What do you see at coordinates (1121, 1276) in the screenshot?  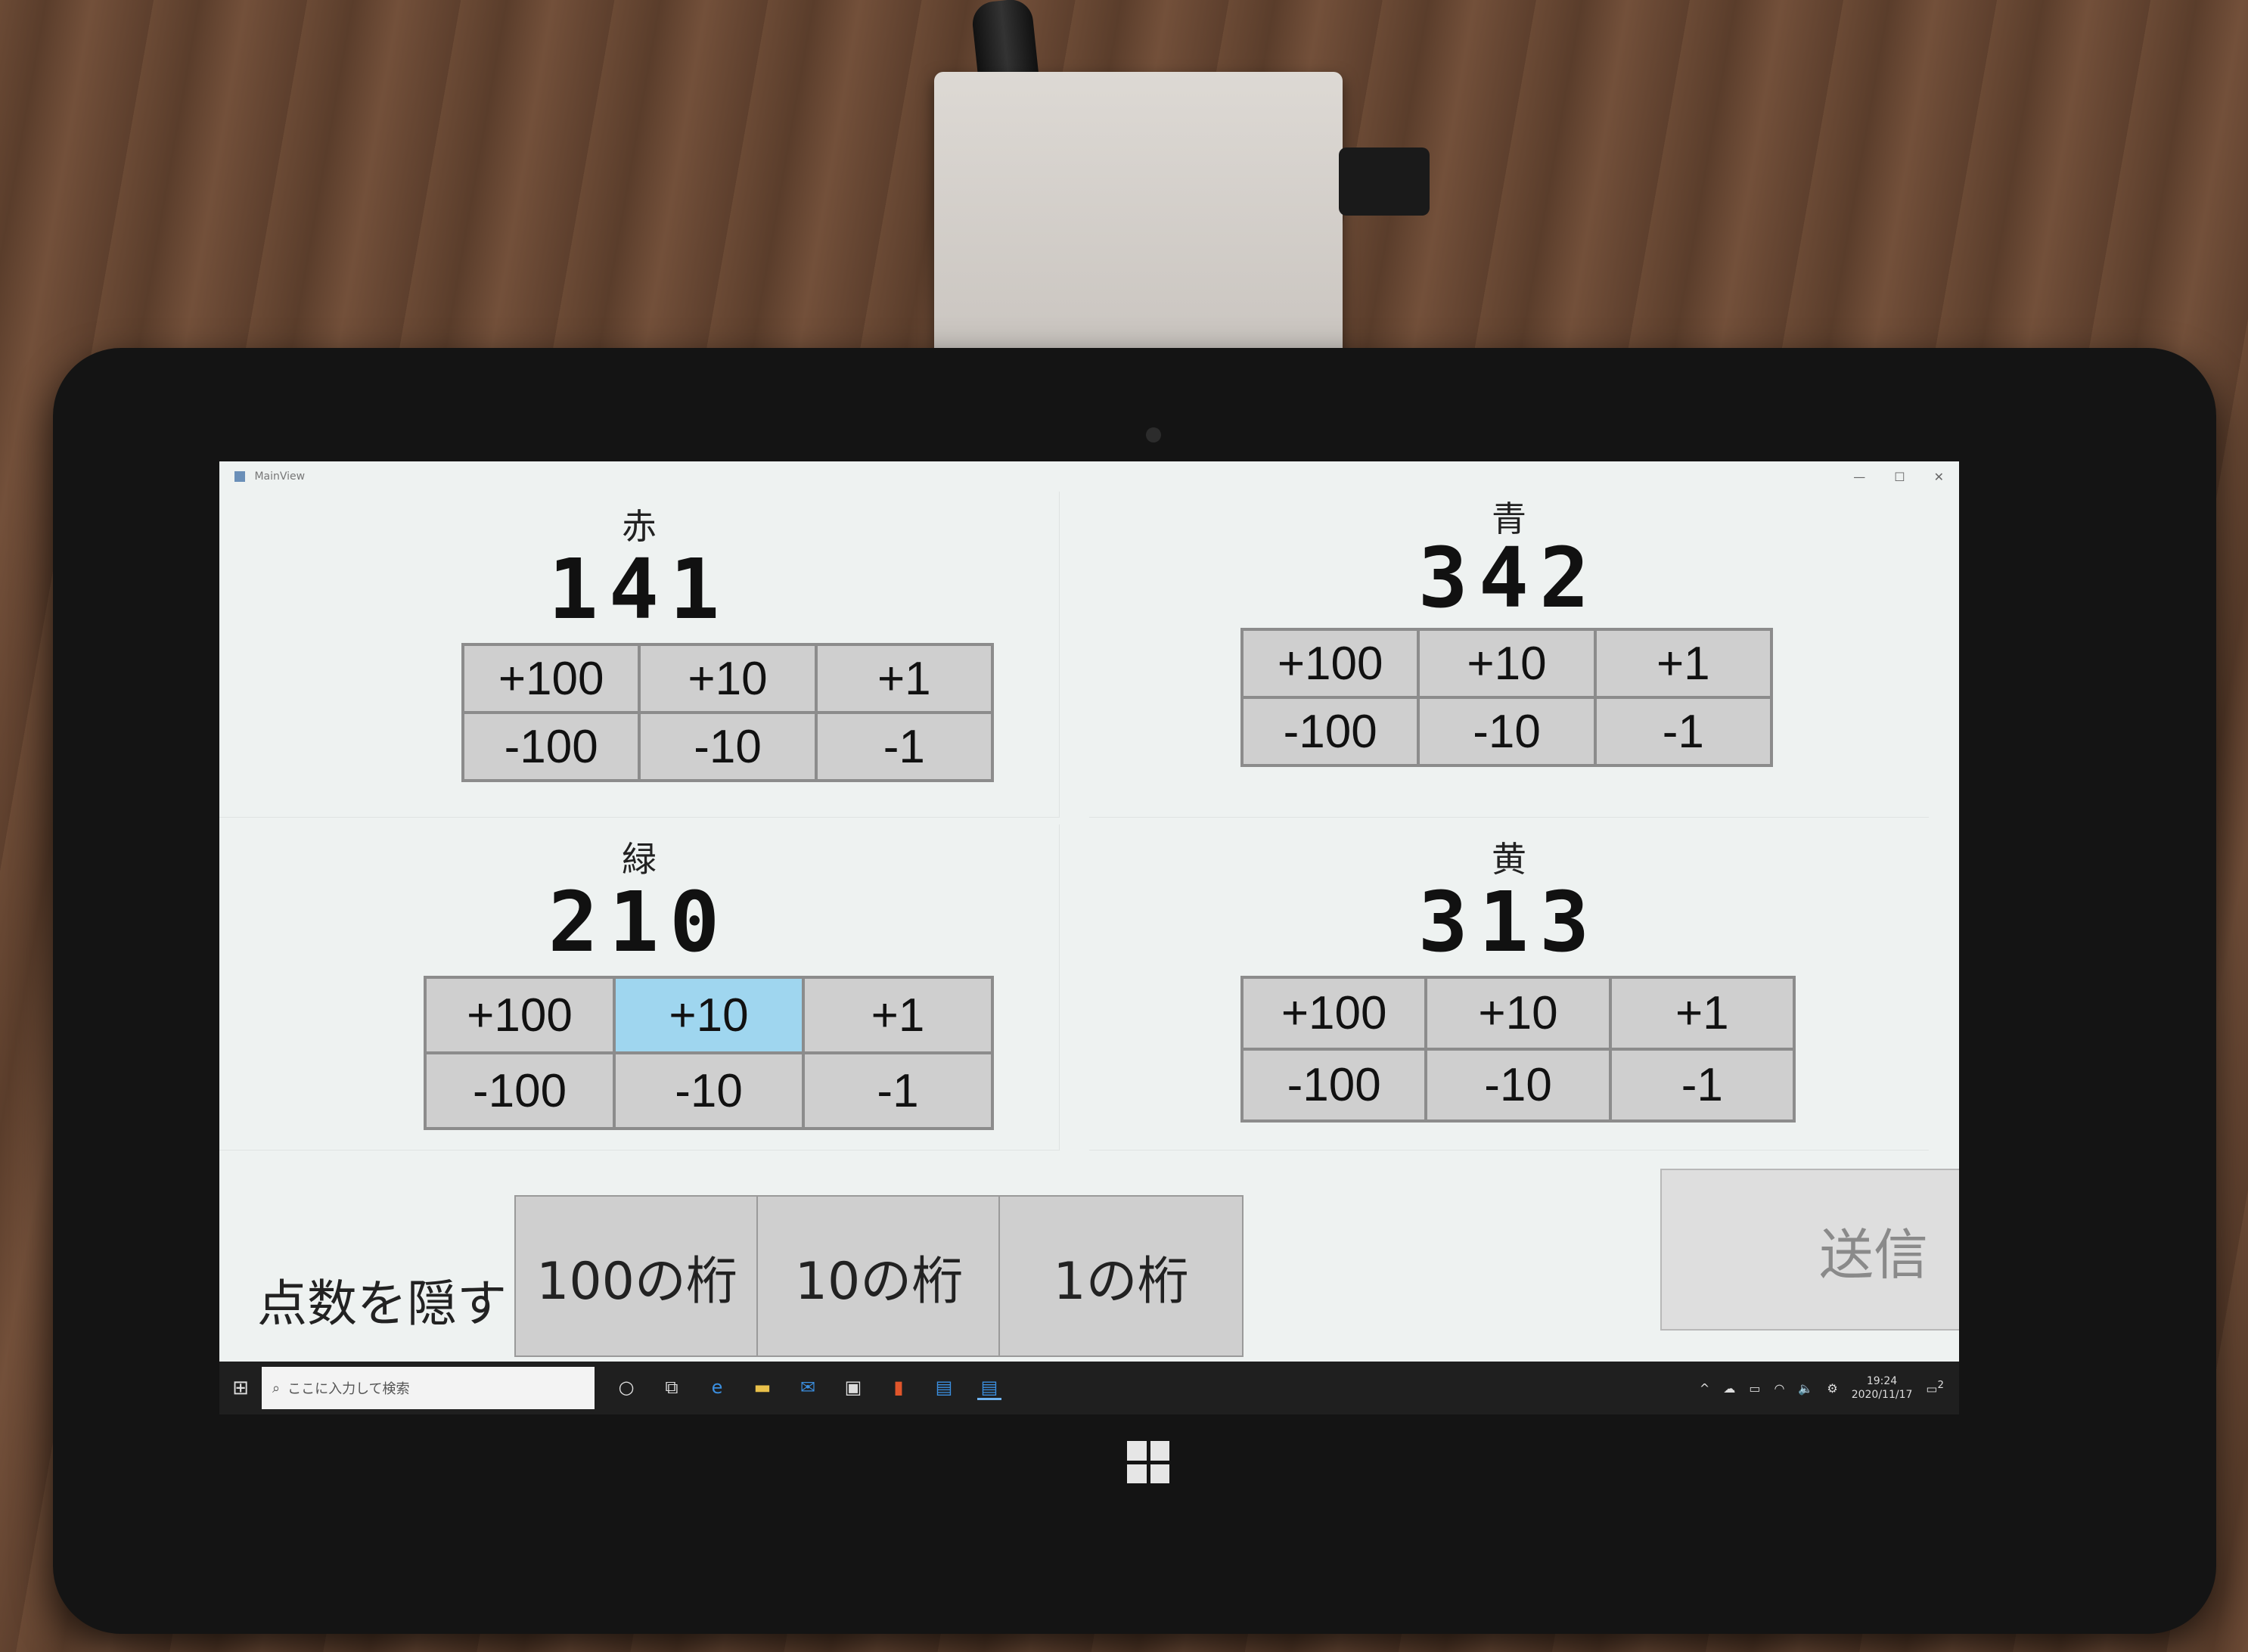 I see `hide-ones-button: 1の桁` at bounding box center [1121, 1276].